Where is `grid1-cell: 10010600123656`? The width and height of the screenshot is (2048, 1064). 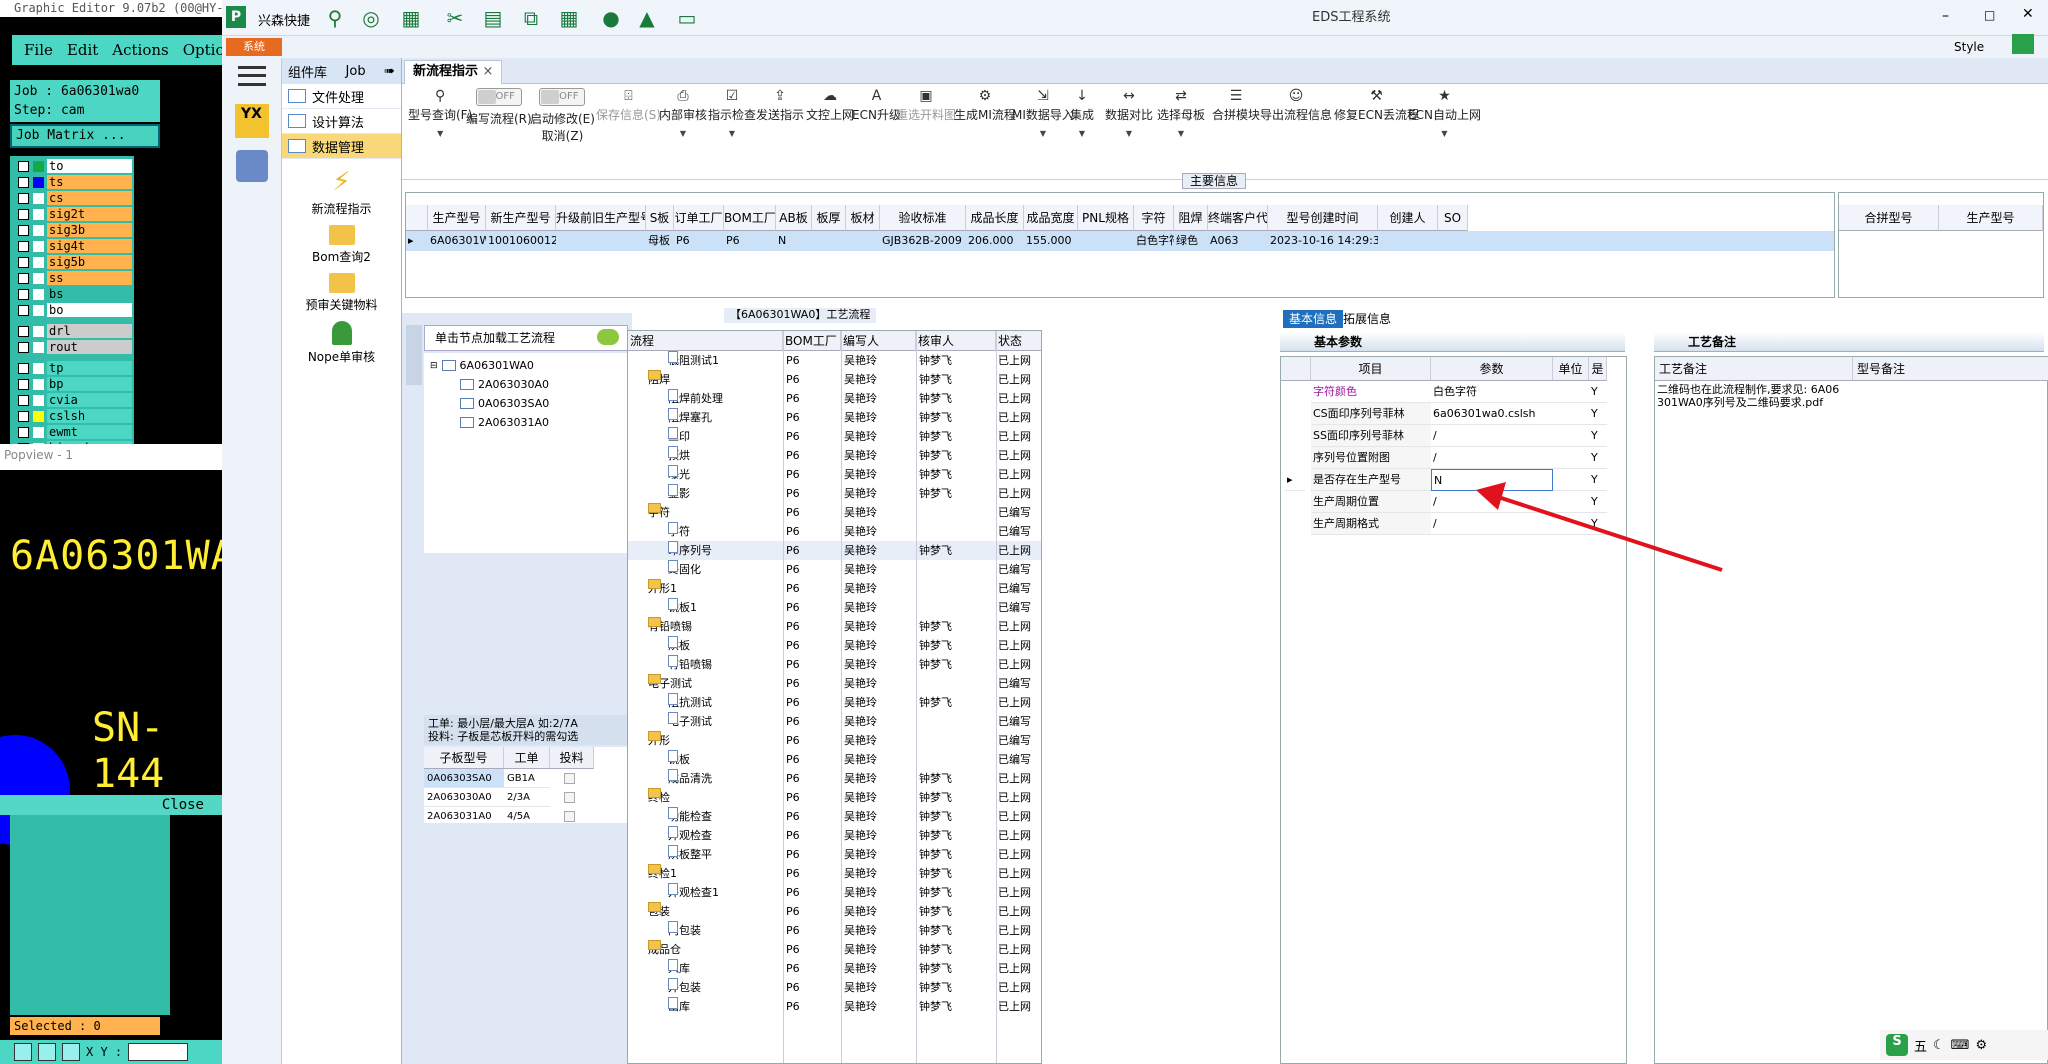
grid1-cell: 10010600123656 is located at coordinates (521, 241).